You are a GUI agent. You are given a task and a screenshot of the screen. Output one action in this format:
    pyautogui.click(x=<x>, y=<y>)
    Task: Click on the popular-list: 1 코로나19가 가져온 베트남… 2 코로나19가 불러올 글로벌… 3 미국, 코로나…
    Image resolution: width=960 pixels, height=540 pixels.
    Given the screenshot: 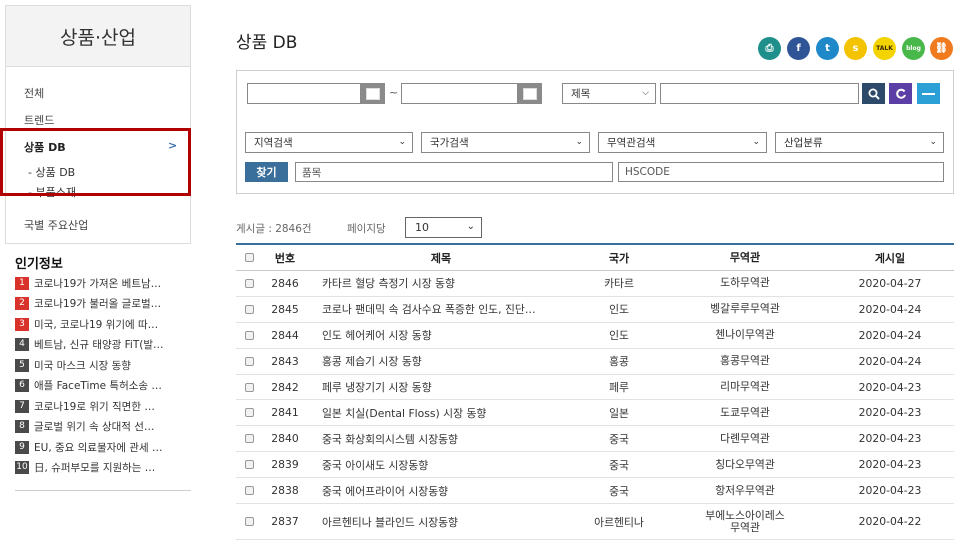 What is the action you would take?
    pyautogui.click(x=103, y=375)
    